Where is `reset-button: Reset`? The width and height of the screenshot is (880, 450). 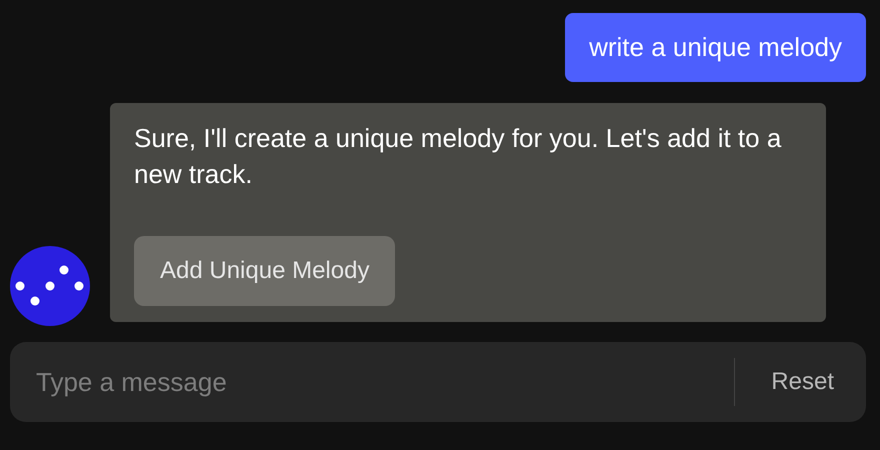 reset-button: Reset is located at coordinates (802, 382).